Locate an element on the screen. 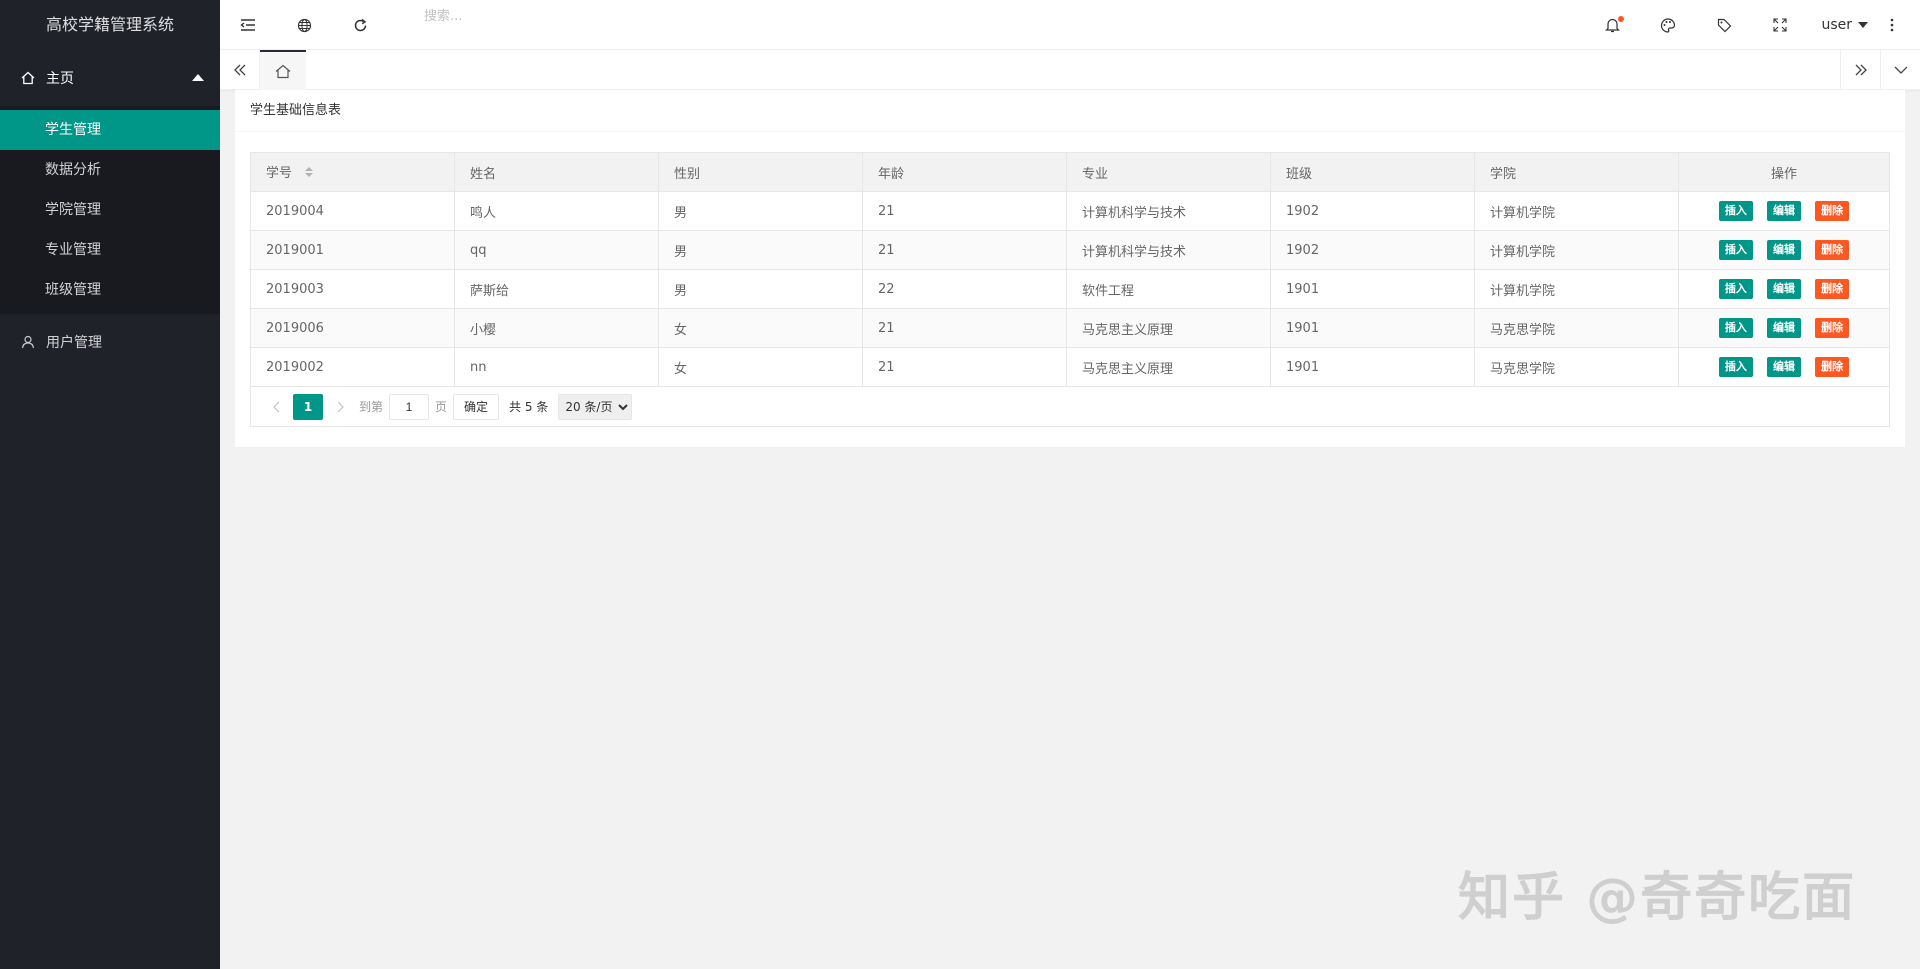 The height and width of the screenshot is (969, 1920). sidebar-item-class-management: 班级管理 is located at coordinates (110, 290).